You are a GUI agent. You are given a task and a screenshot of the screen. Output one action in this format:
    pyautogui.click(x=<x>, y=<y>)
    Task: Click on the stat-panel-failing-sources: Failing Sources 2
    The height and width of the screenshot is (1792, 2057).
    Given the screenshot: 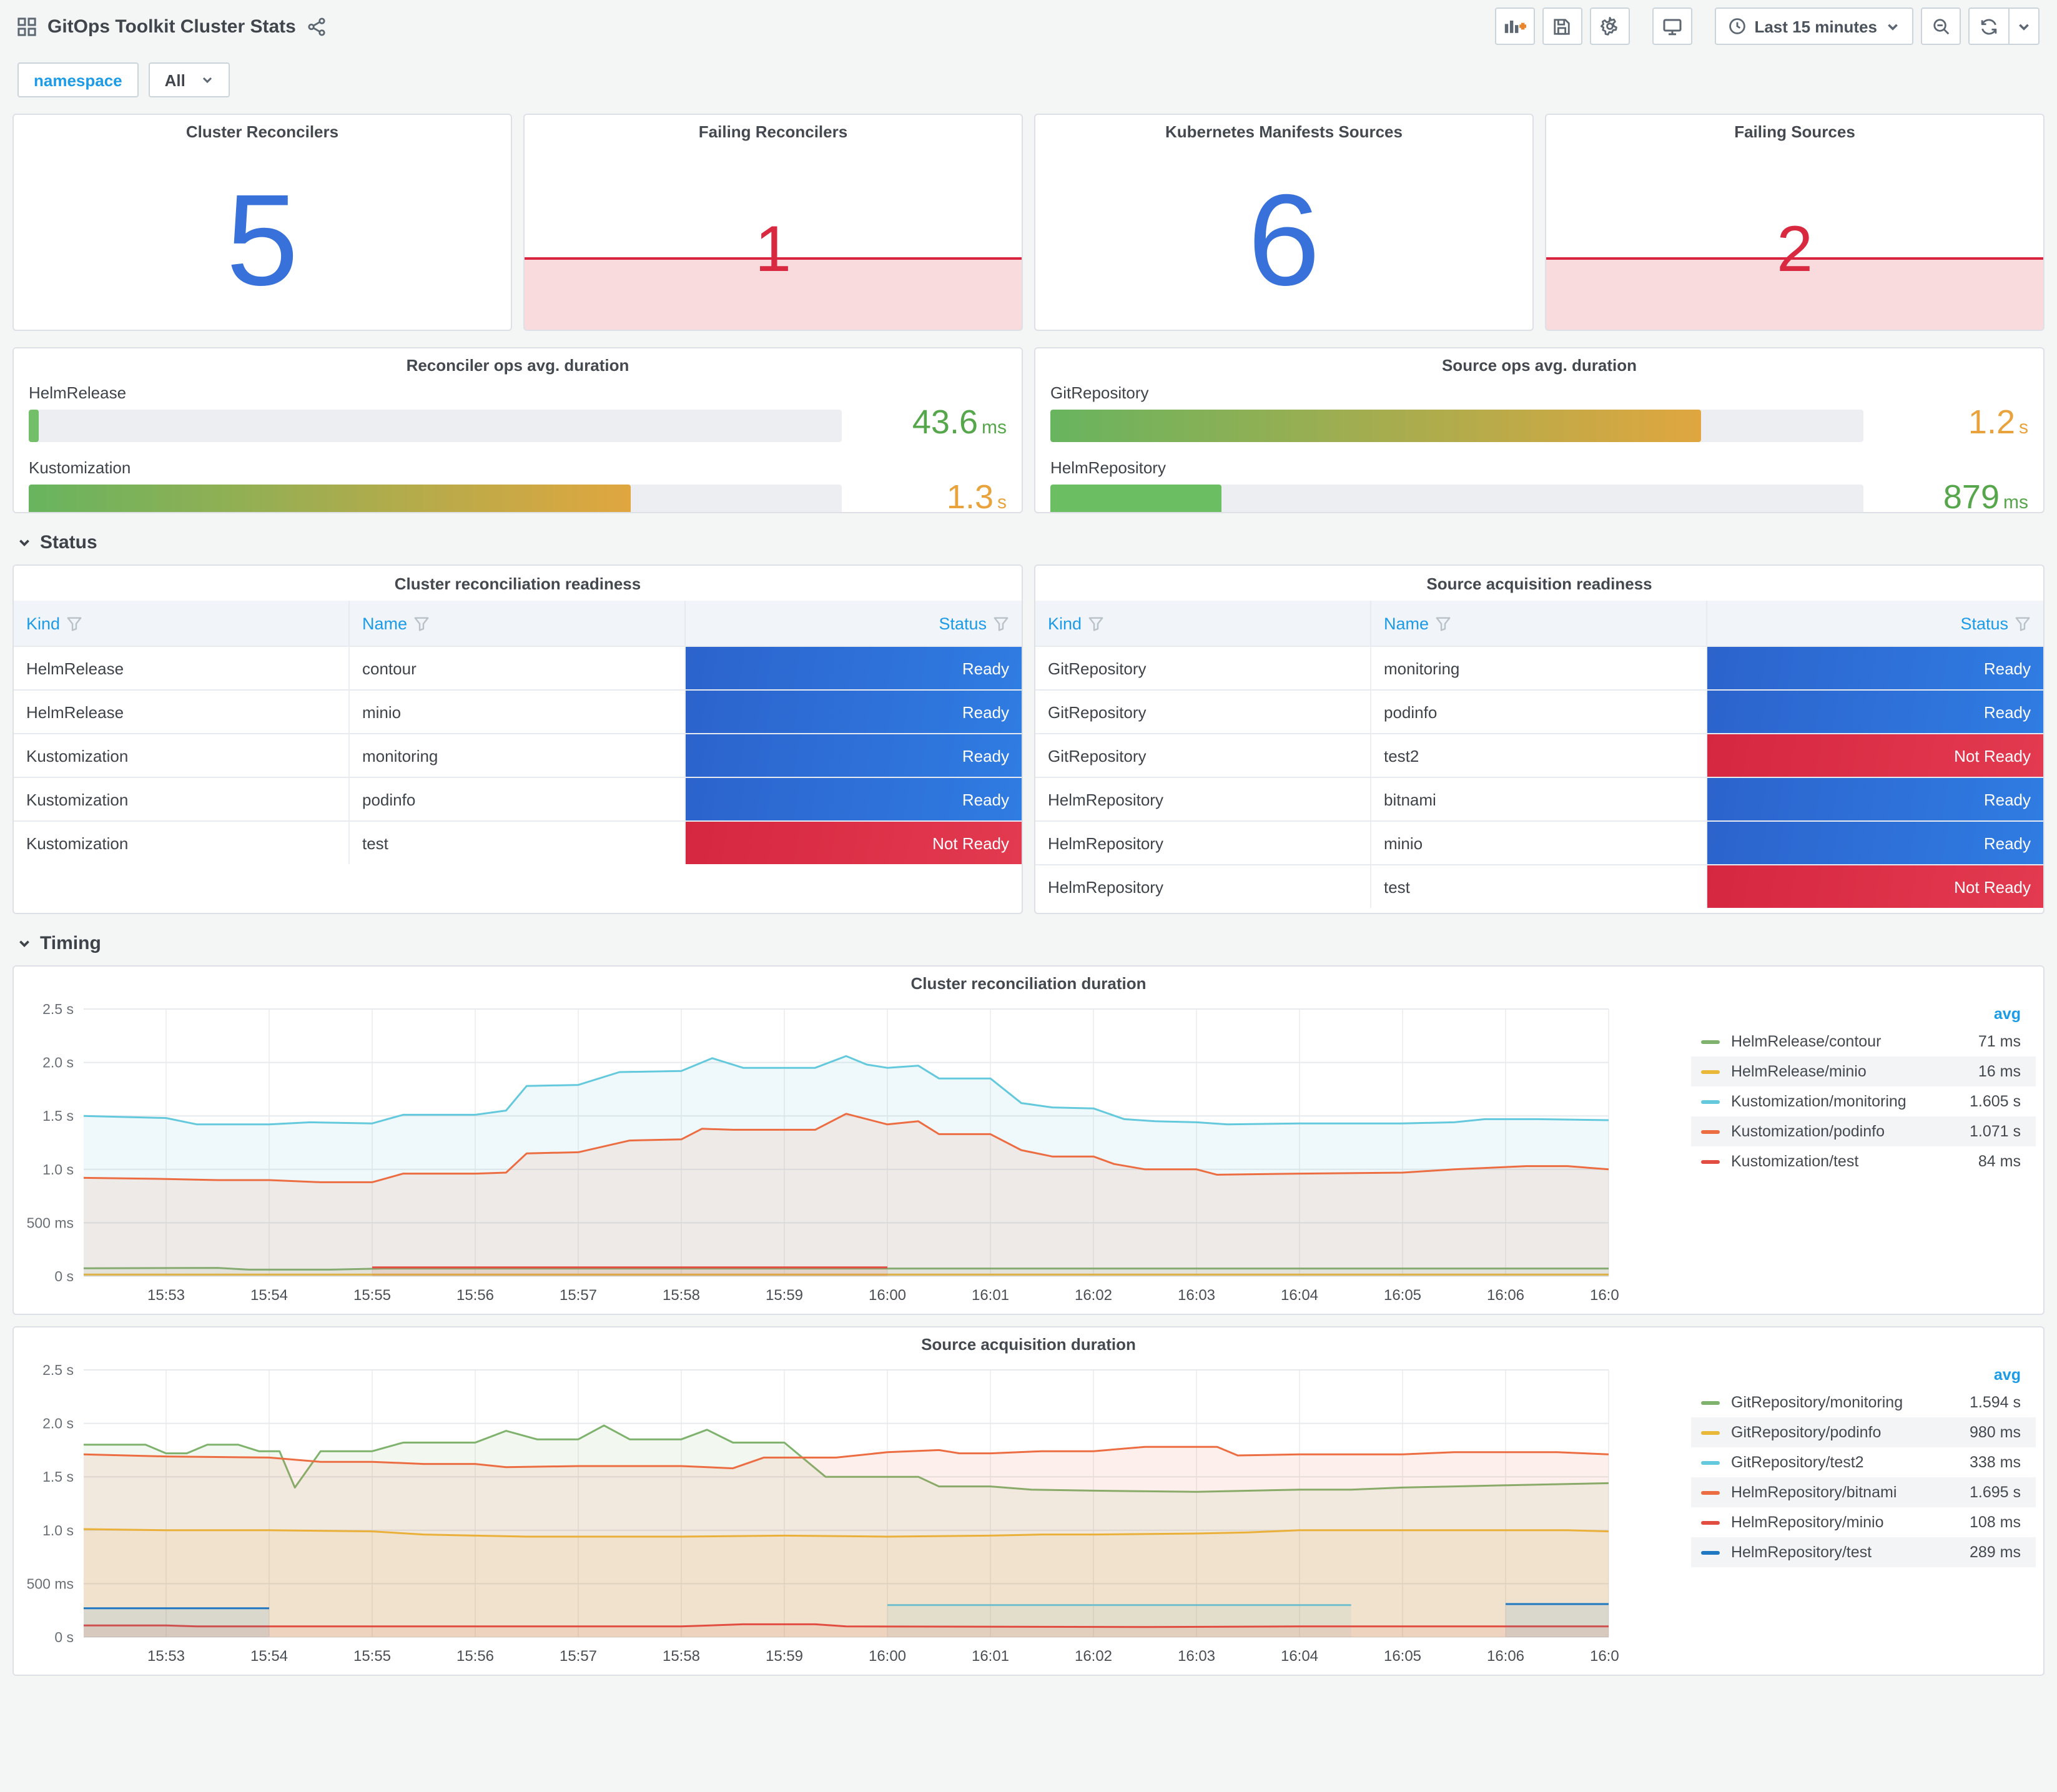 What is the action you would take?
    pyautogui.click(x=1795, y=222)
    